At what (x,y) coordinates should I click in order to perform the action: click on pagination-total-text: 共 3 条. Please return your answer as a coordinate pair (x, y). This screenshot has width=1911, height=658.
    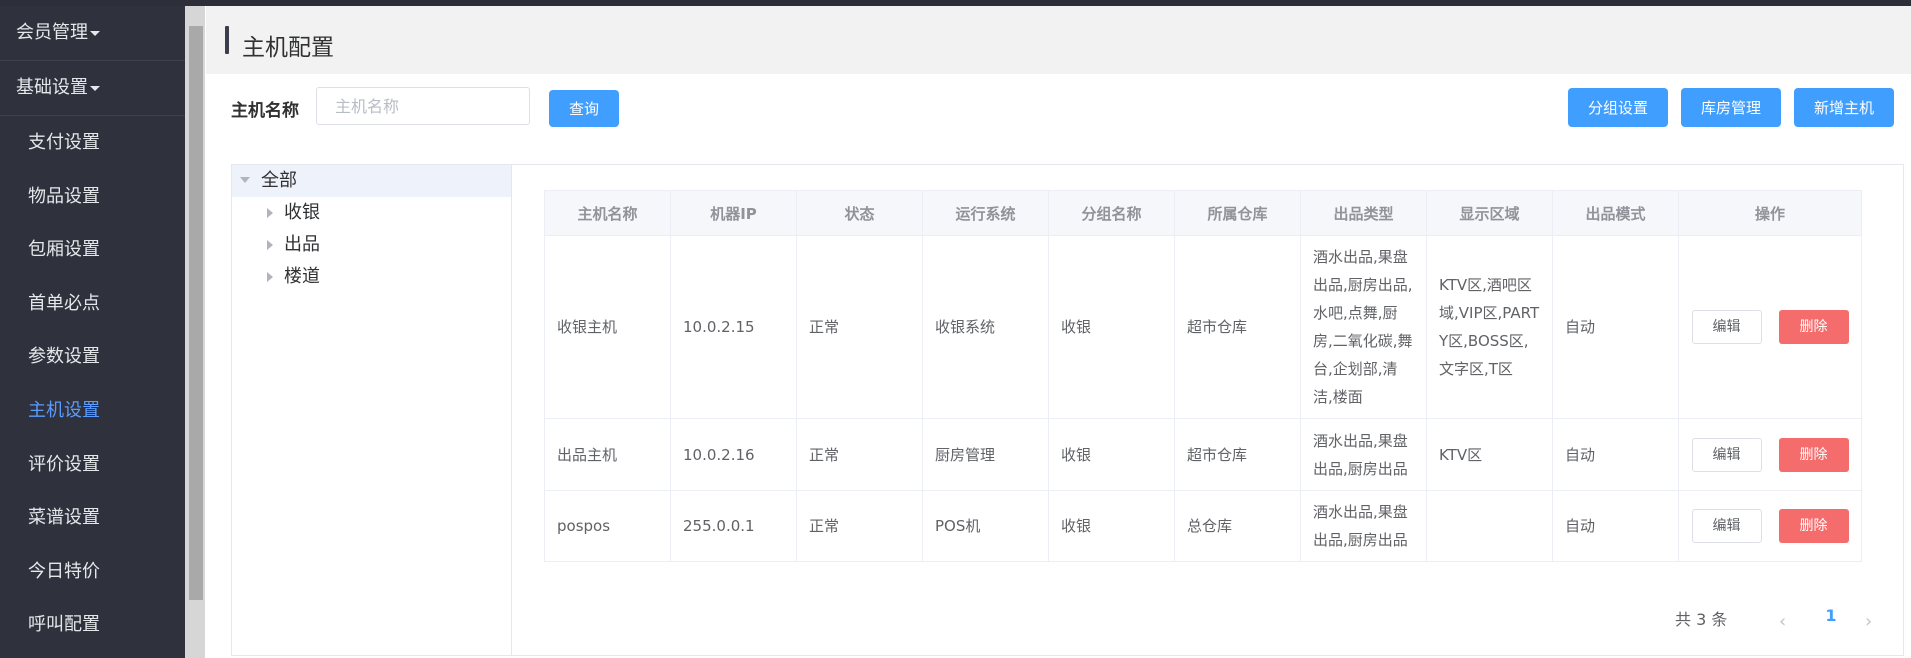
    Looking at the image, I should click on (1701, 619).